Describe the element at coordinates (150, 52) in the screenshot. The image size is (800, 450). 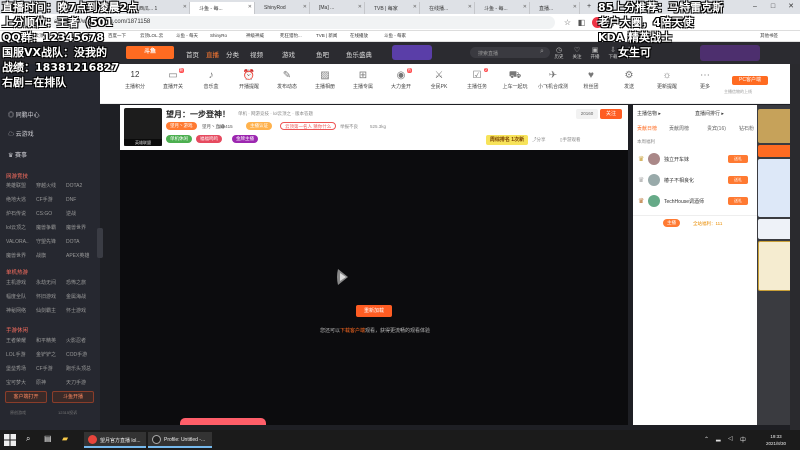
I see `site-logo: 斗鱼` at that location.